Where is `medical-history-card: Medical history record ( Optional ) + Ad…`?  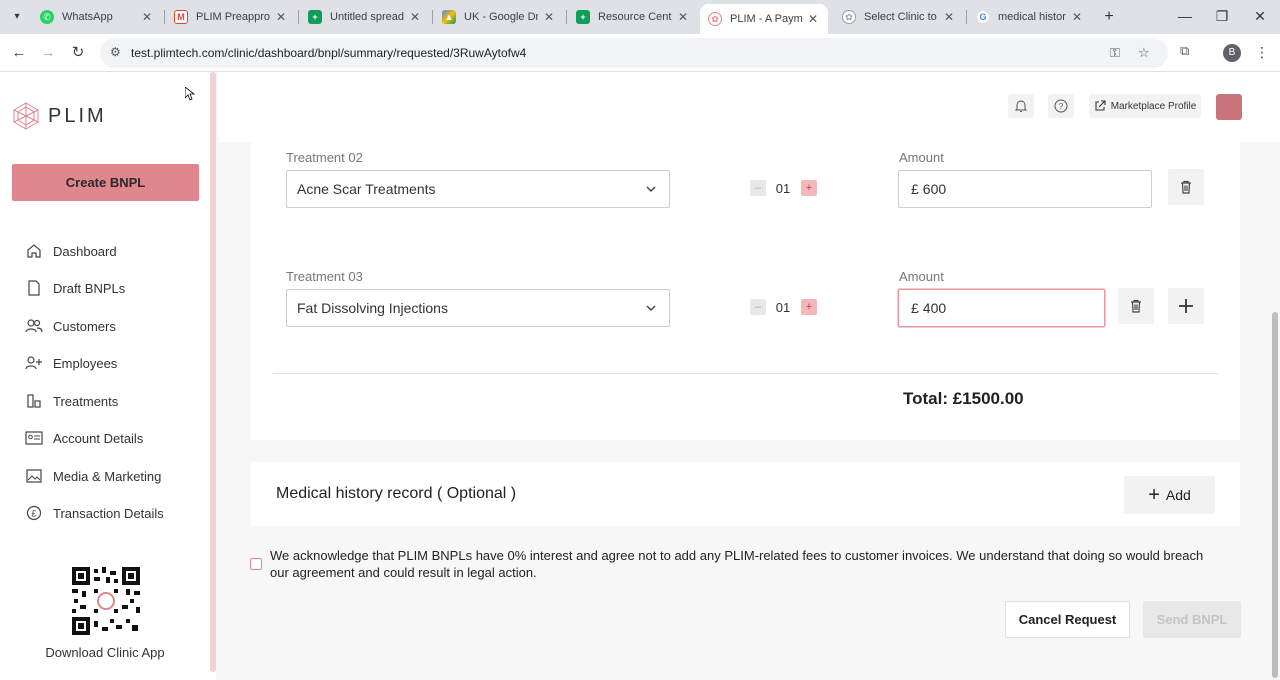
medical-history-card: Medical history record ( Optional ) + Ad… is located at coordinates (745, 494).